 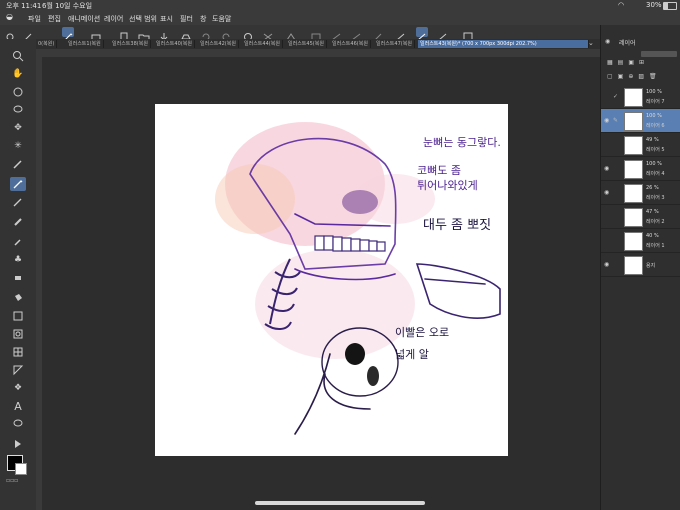 What do you see at coordinates (166, 19) in the screenshot?
I see `menu-view: 표시` at bounding box center [166, 19].